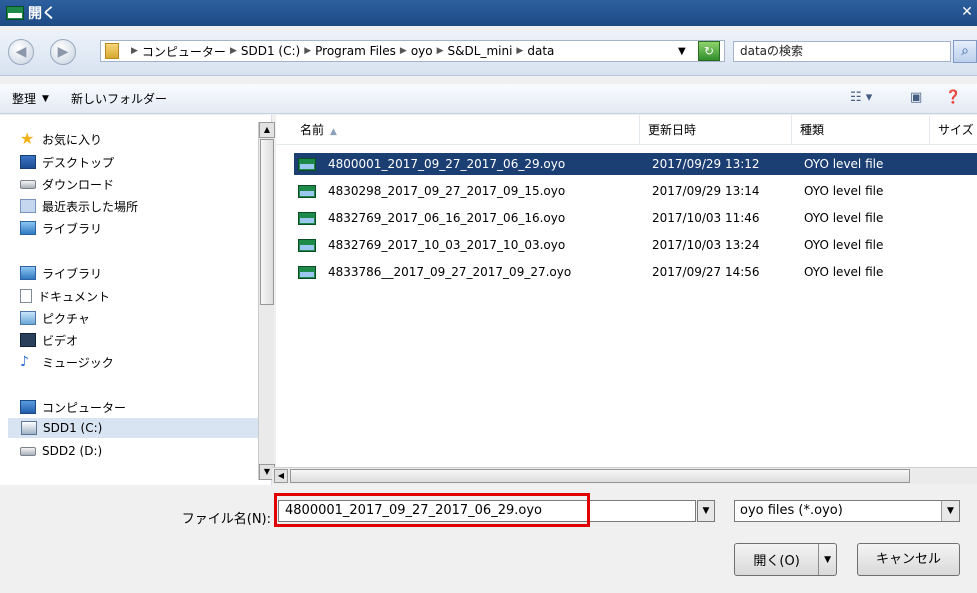  I want to click on scroll-thumb, so click(267, 222).